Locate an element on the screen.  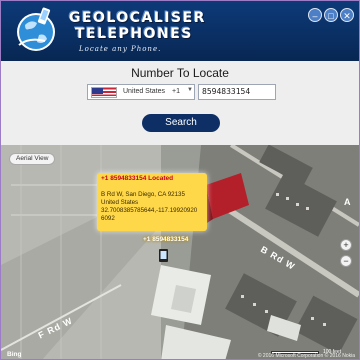
zoom-in-button: + is located at coordinates (346, 245).